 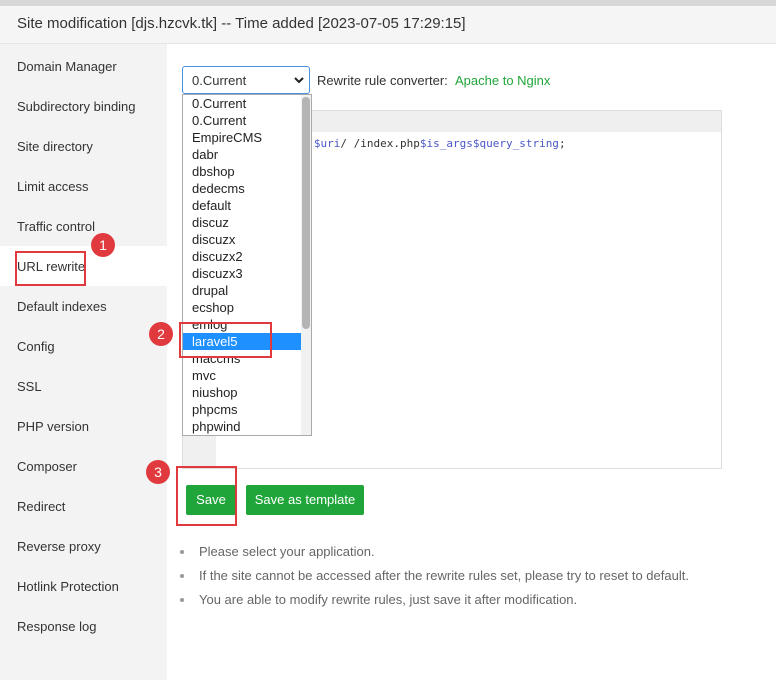 I want to click on dropdown-option: EmpireCMS, so click(x=242, y=137).